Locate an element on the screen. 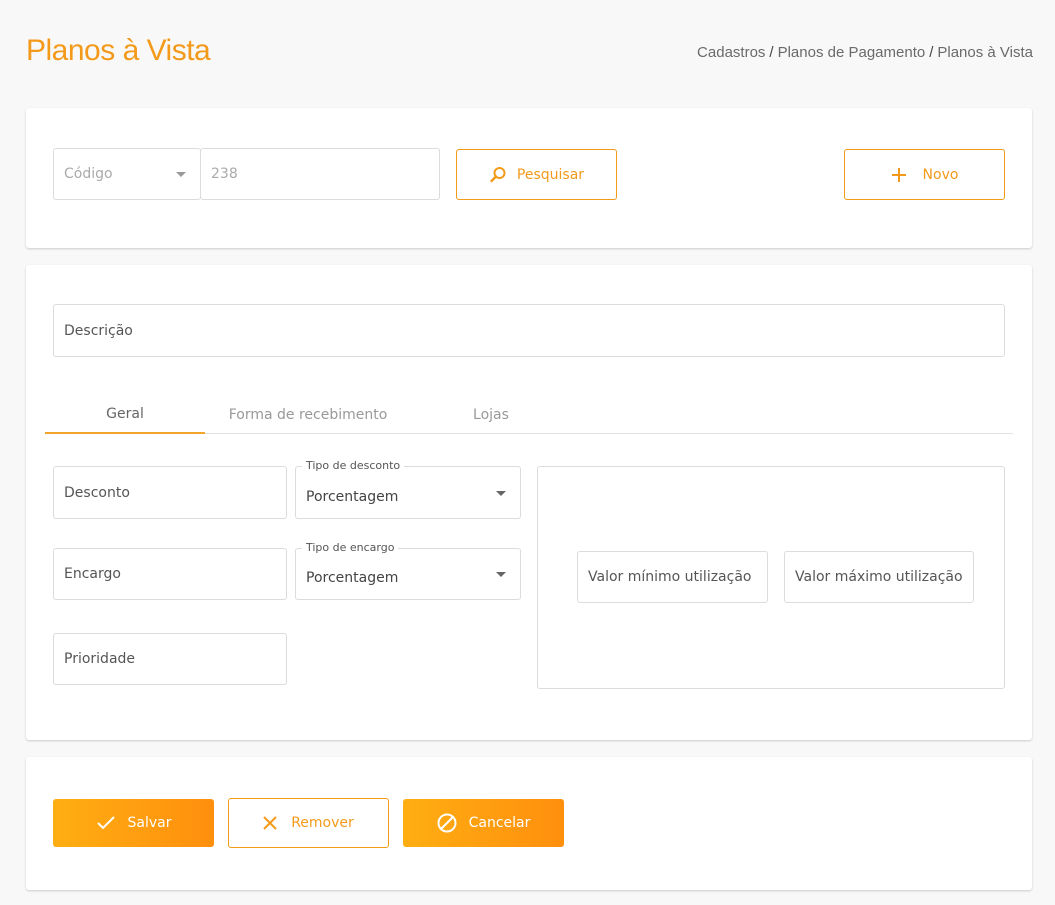 The width and height of the screenshot is (1055, 905). cancel-button: Cancelar is located at coordinates (483, 823).